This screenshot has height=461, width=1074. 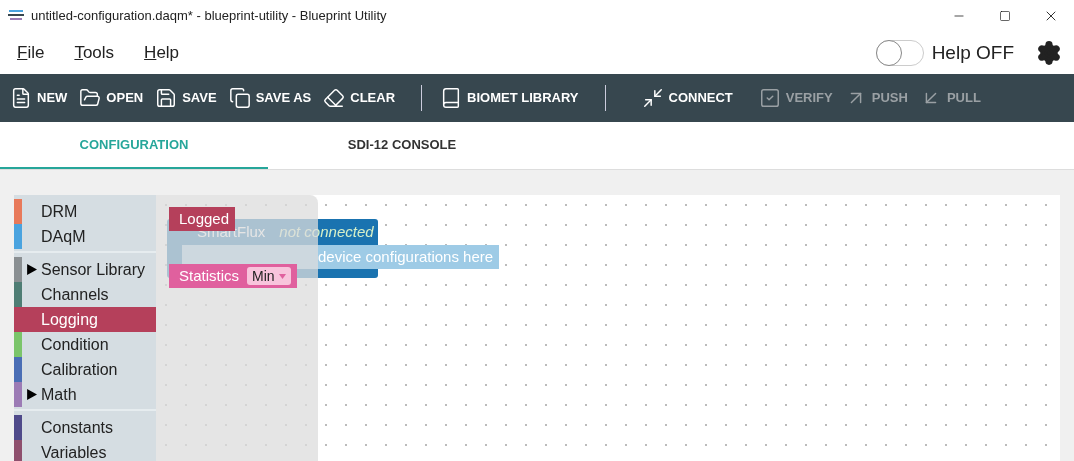 What do you see at coordinates (334, 98) in the screenshot?
I see `eraser-icon` at bounding box center [334, 98].